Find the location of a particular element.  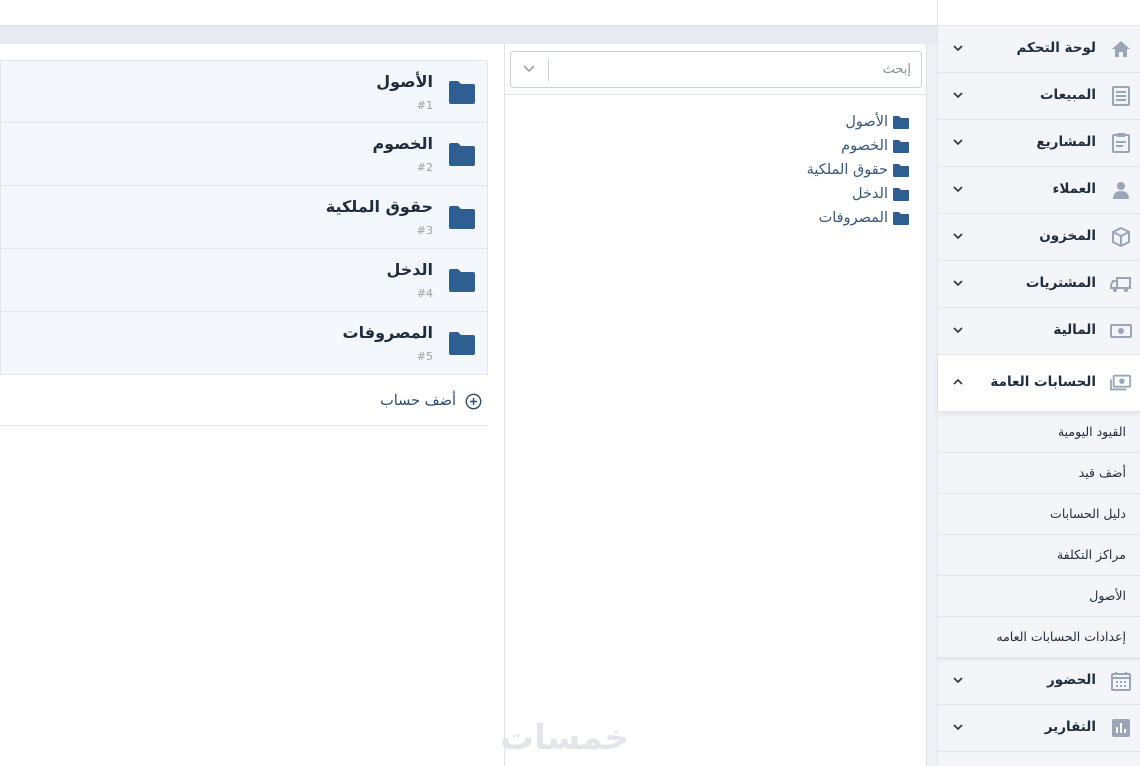

sidebar-item-label: المالية is located at coordinates (1074, 330).